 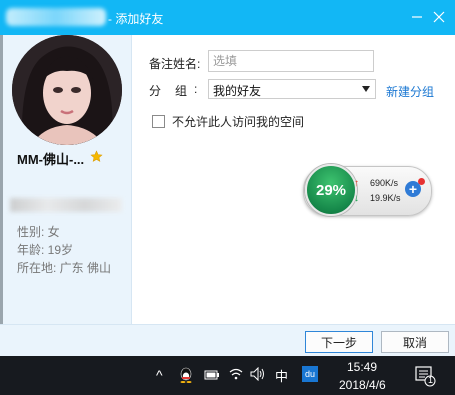 I want to click on deny-visit-checkbox, so click(x=158, y=121).